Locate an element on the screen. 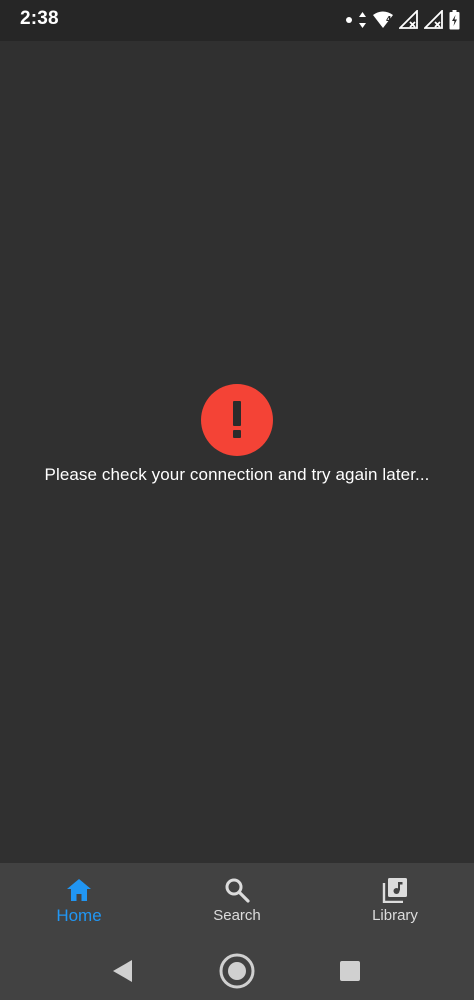 This screenshot has height=1000, width=474. status-icons: 4 is located at coordinates (402, 20).